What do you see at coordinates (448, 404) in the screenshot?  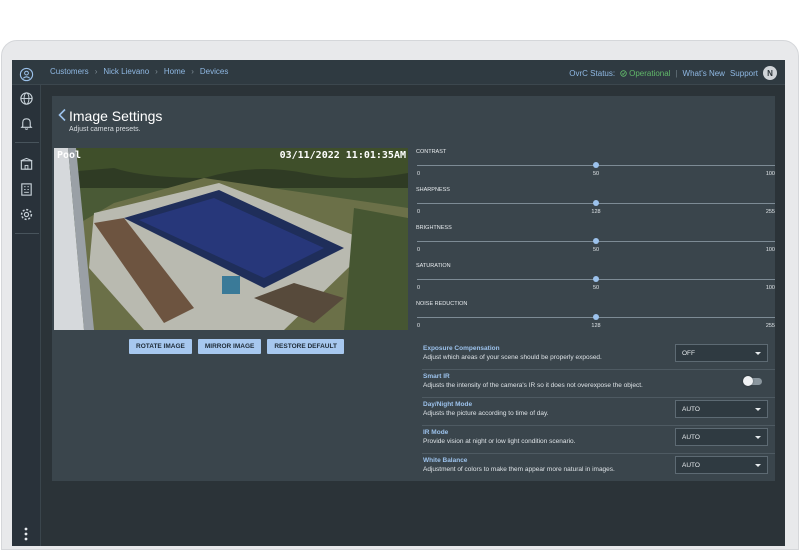 I see `setting-title: Day/Night Mode` at bounding box center [448, 404].